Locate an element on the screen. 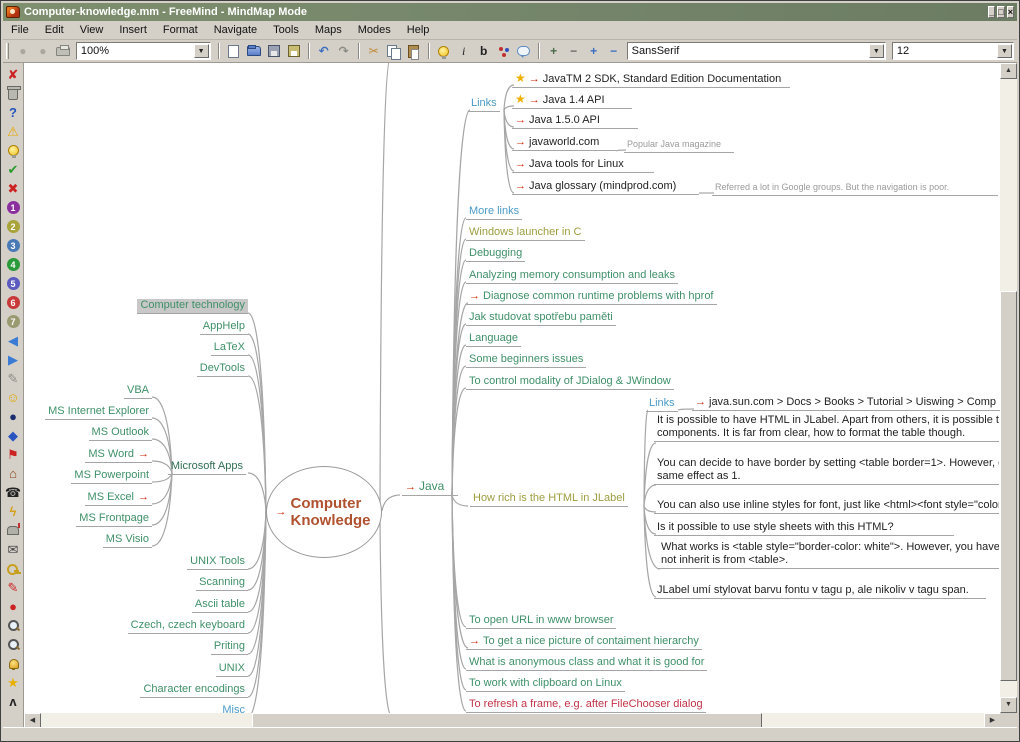 This screenshot has height=742, width=1020. node-scanning: Scanning is located at coordinates (222, 583).